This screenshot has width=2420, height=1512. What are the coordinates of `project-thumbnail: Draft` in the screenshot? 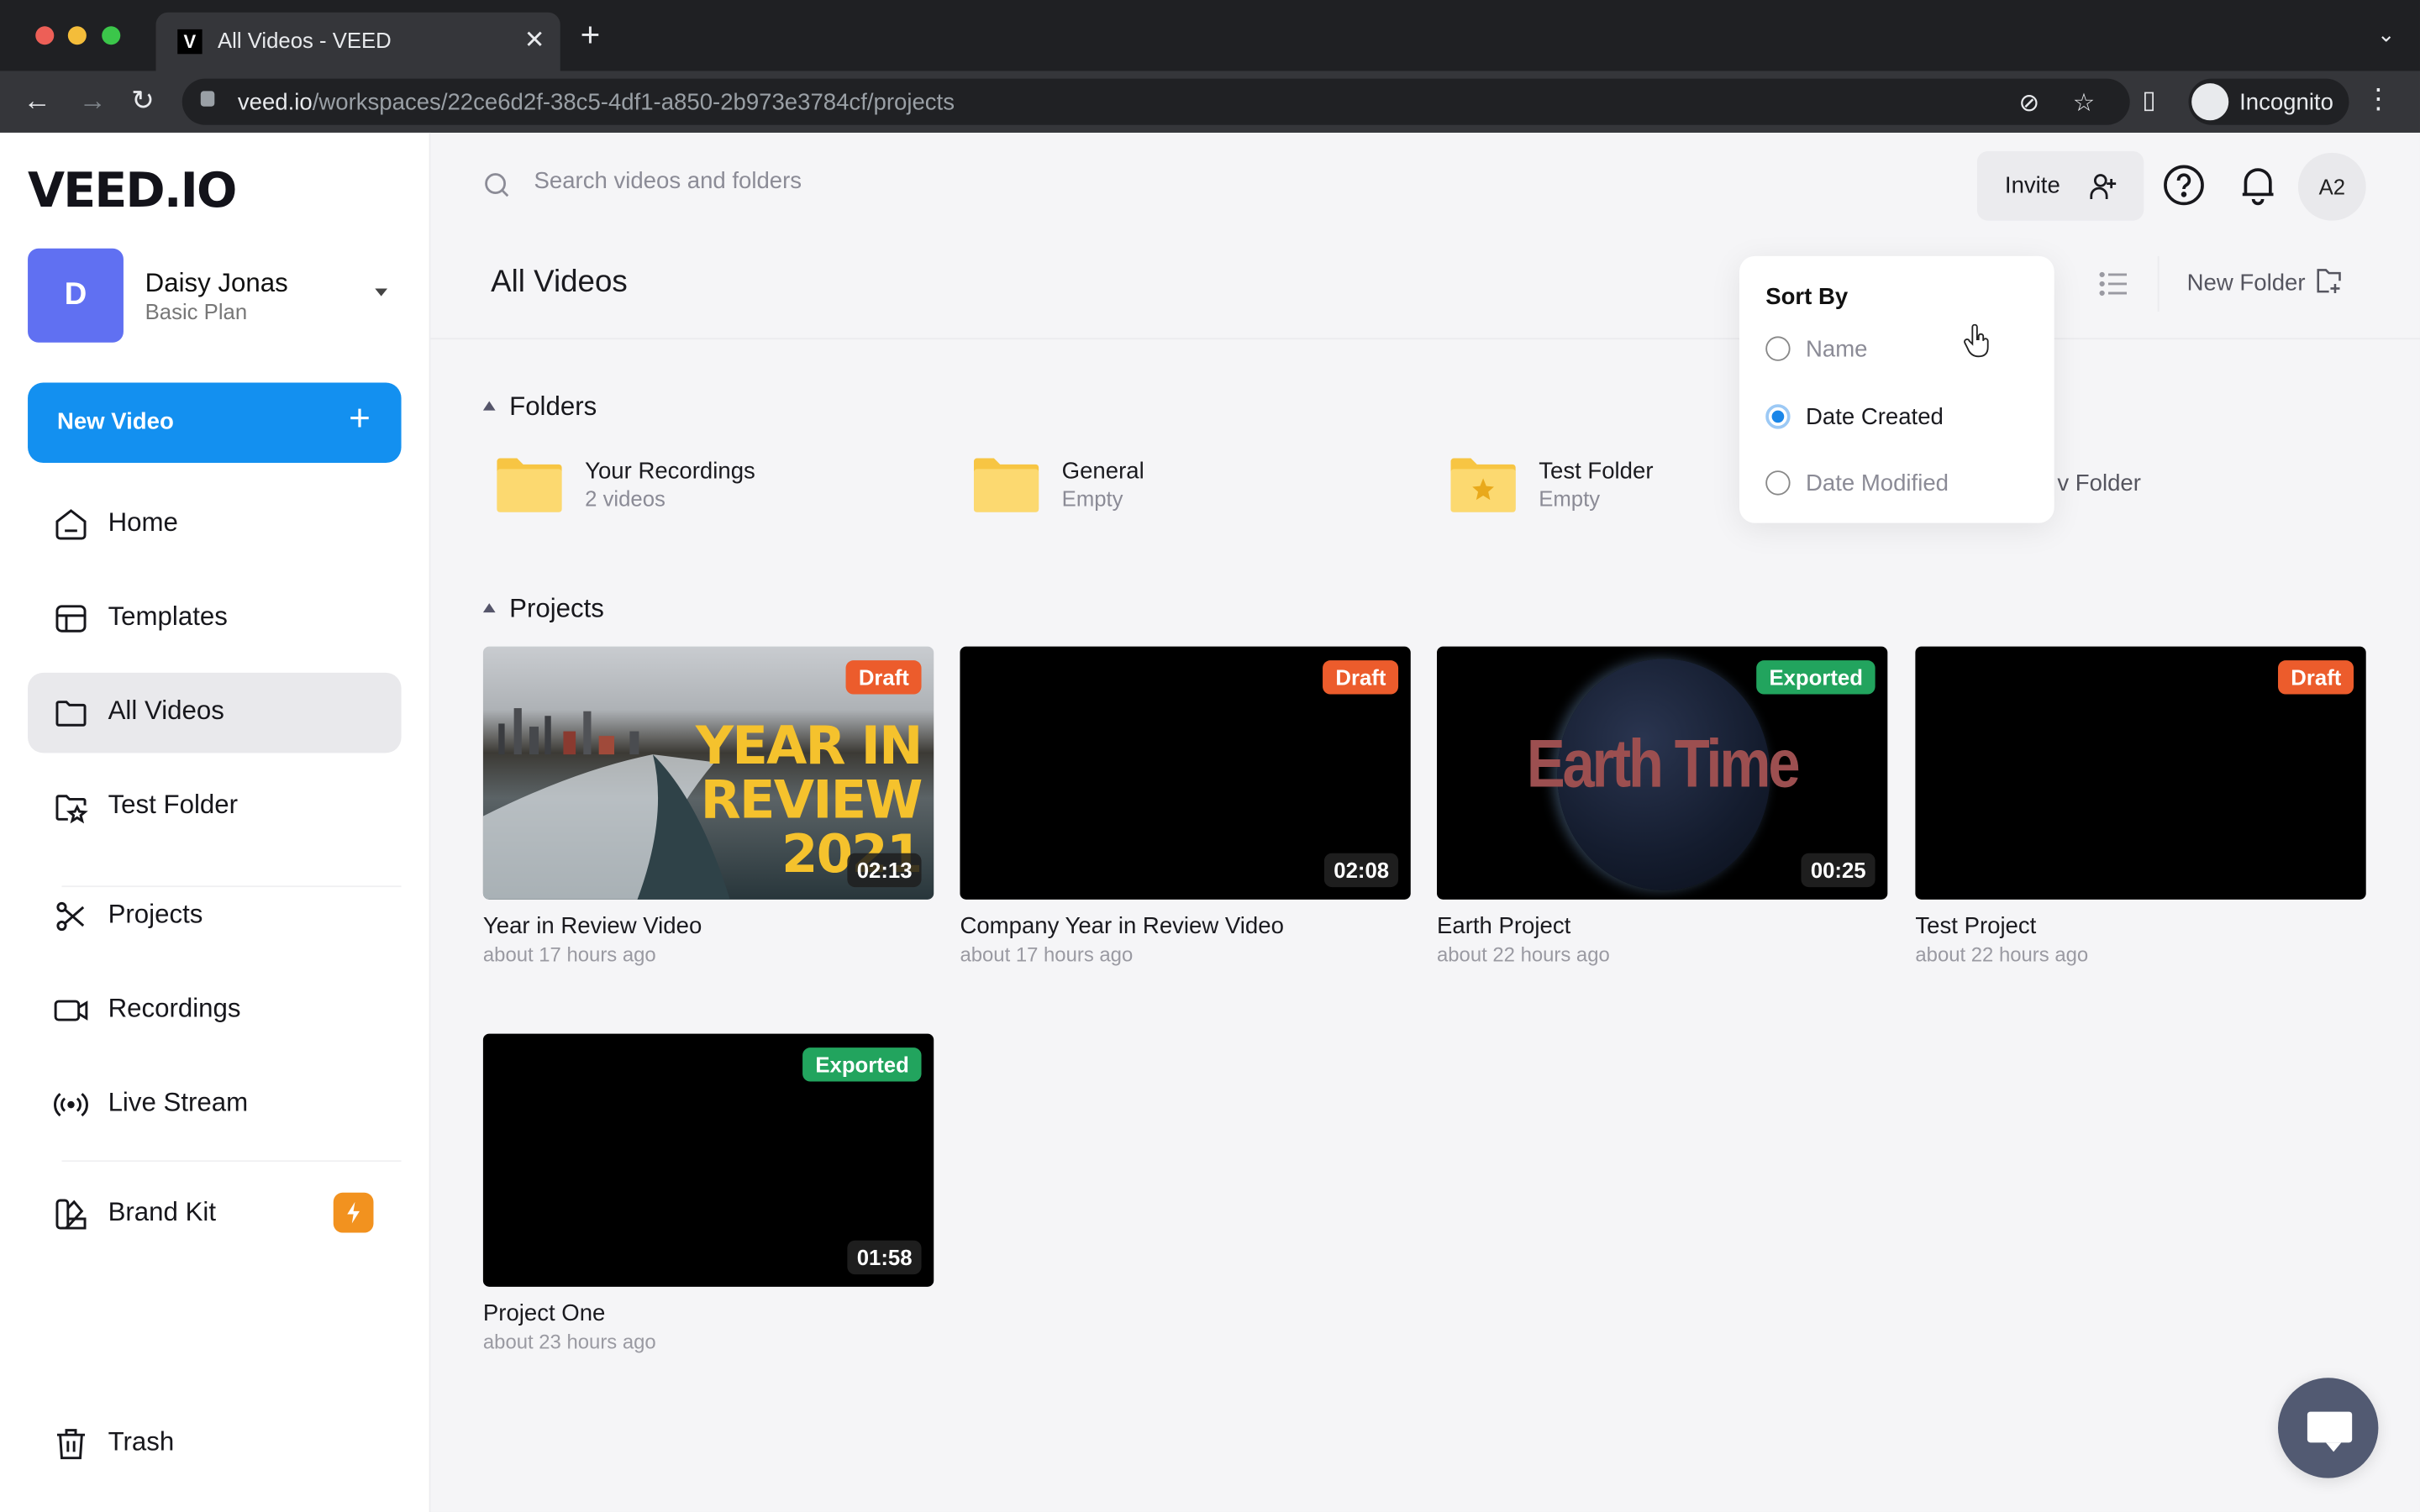 It's located at (2141, 773).